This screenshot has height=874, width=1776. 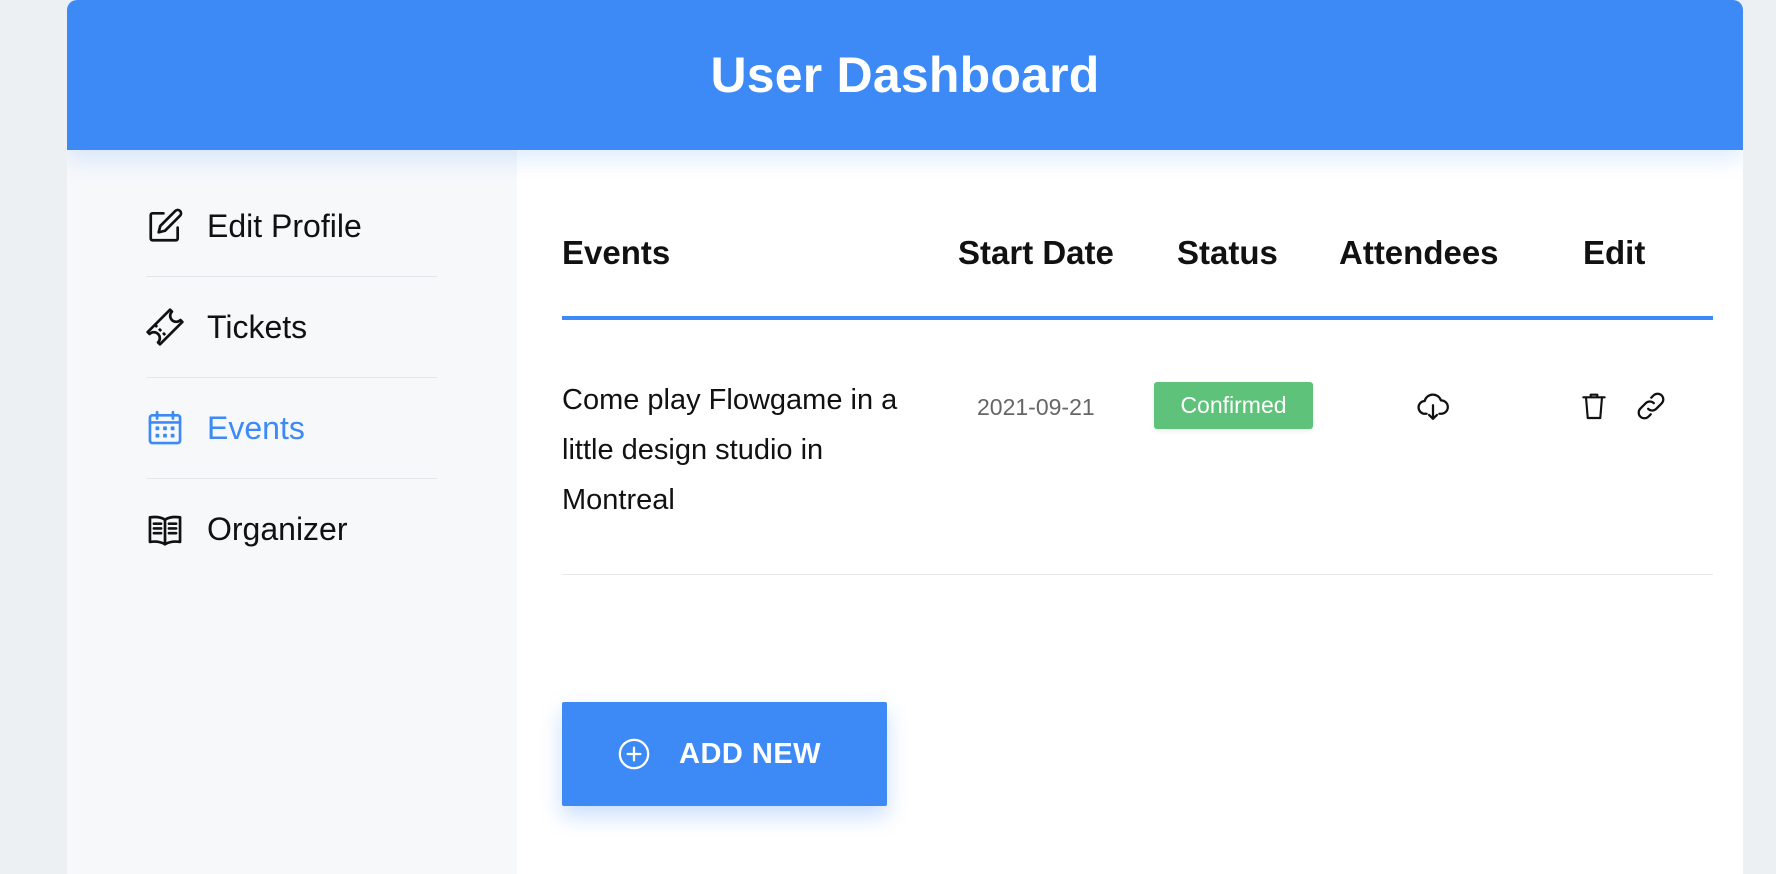 What do you see at coordinates (1614, 252) in the screenshot?
I see `column-header-edit: Edit` at bounding box center [1614, 252].